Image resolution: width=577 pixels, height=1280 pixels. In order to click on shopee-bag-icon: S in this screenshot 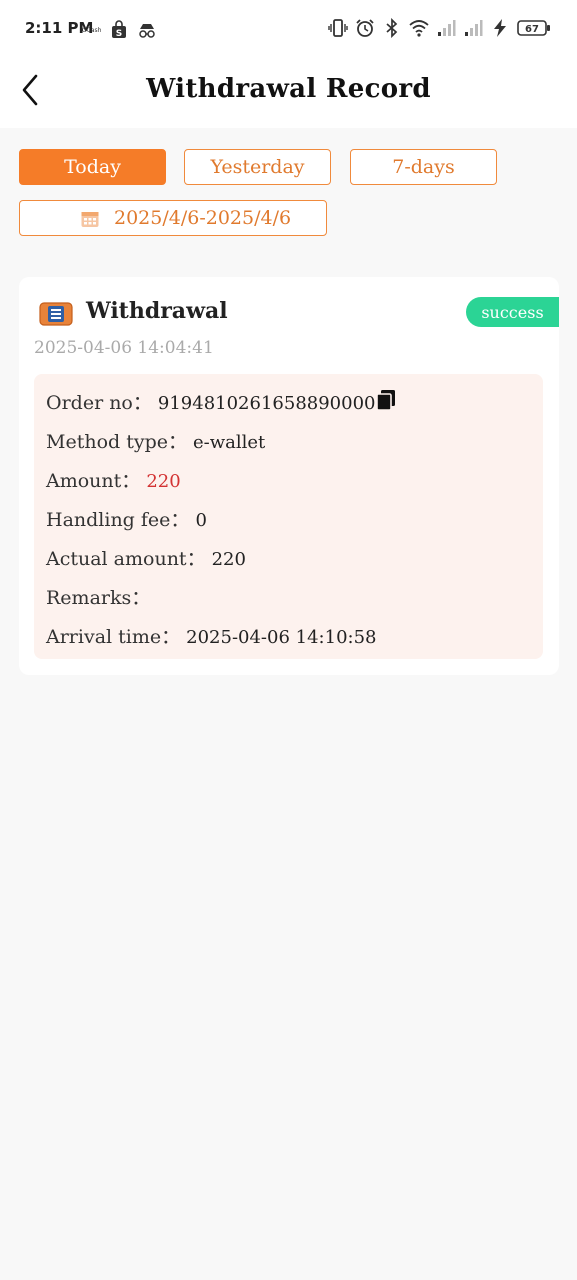, I will do `click(119, 29)`.